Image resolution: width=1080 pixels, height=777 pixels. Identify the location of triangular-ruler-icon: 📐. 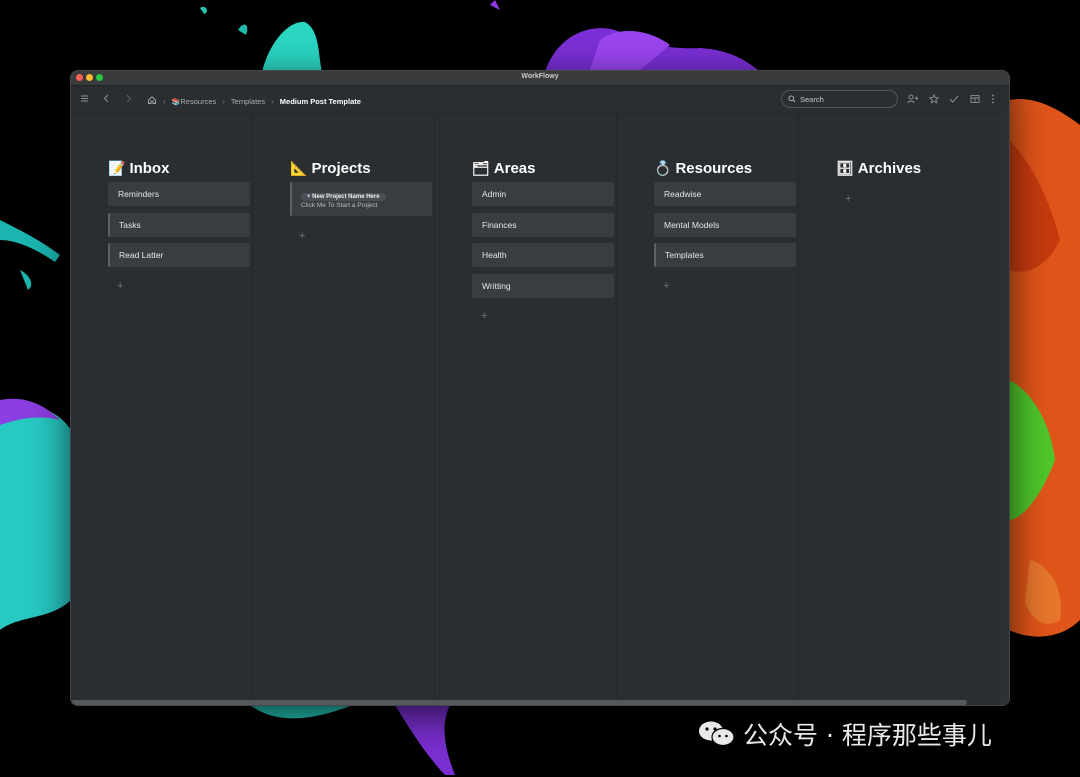
(299, 168).